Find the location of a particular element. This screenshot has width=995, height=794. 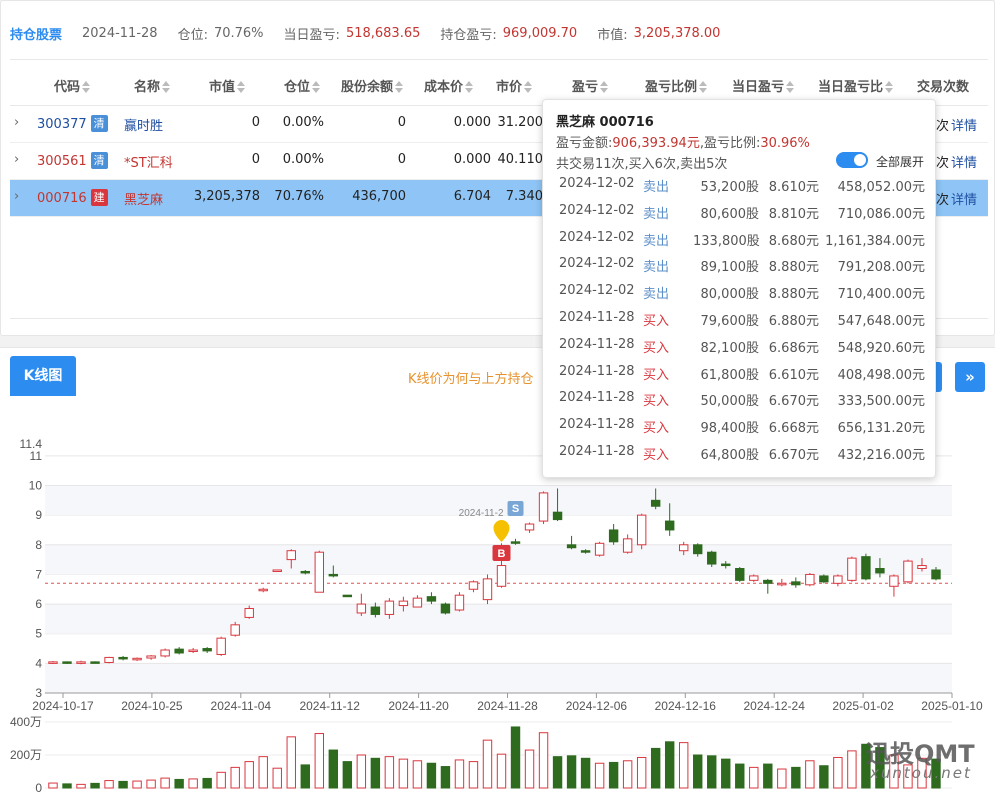

hold-pnl-value: 969,009.70 is located at coordinates (540, 33).